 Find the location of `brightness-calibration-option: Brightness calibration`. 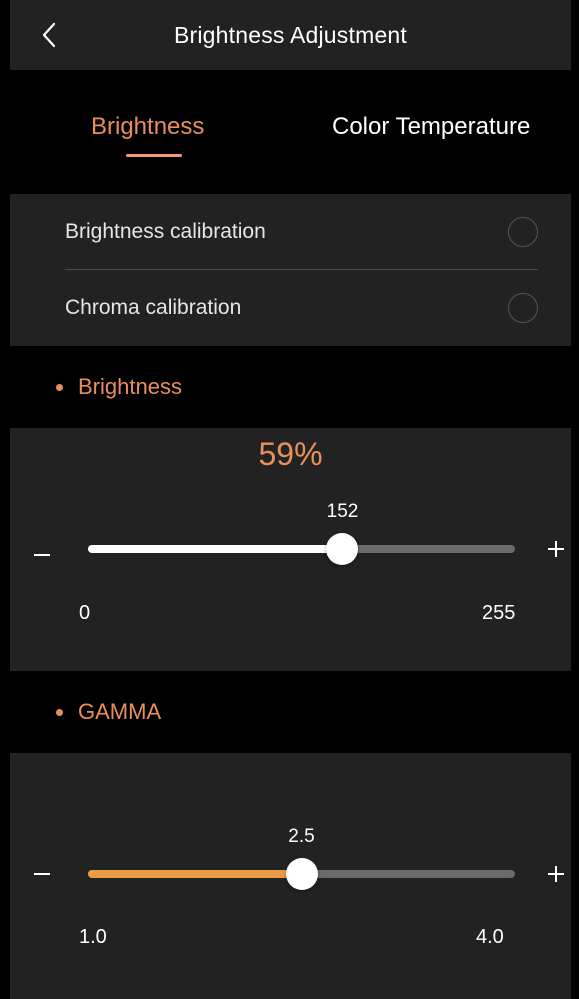

brightness-calibration-option: Brightness calibration is located at coordinates (301, 232).